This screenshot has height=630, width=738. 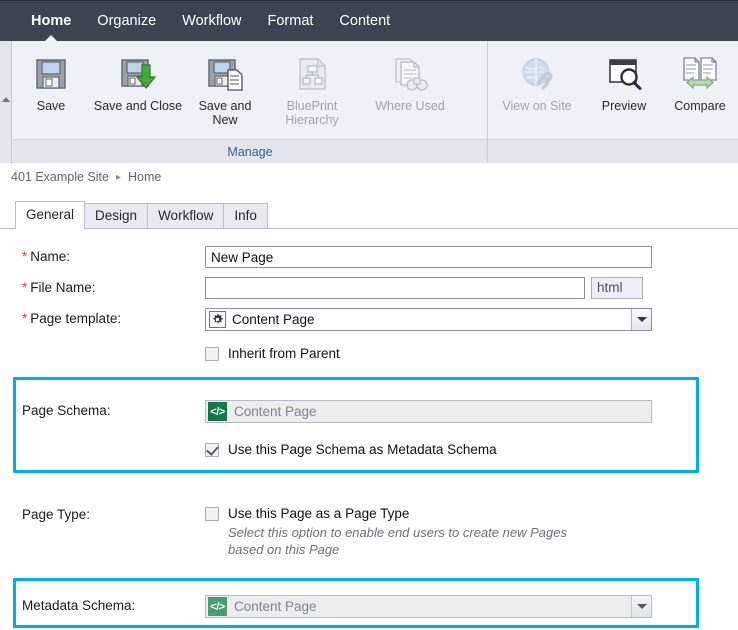 What do you see at coordinates (624, 106) in the screenshot?
I see `preview-button-label: Preview` at bounding box center [624, 106].